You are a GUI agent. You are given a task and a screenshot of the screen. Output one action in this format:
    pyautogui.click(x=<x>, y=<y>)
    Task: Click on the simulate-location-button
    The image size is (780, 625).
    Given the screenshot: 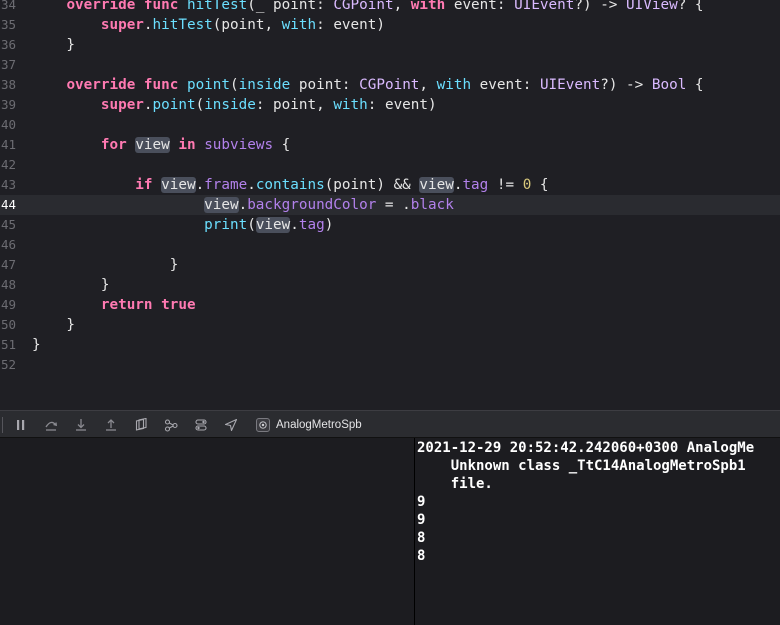 What is the action you would take?
    pyautogui.click(x=231, y=425)
    